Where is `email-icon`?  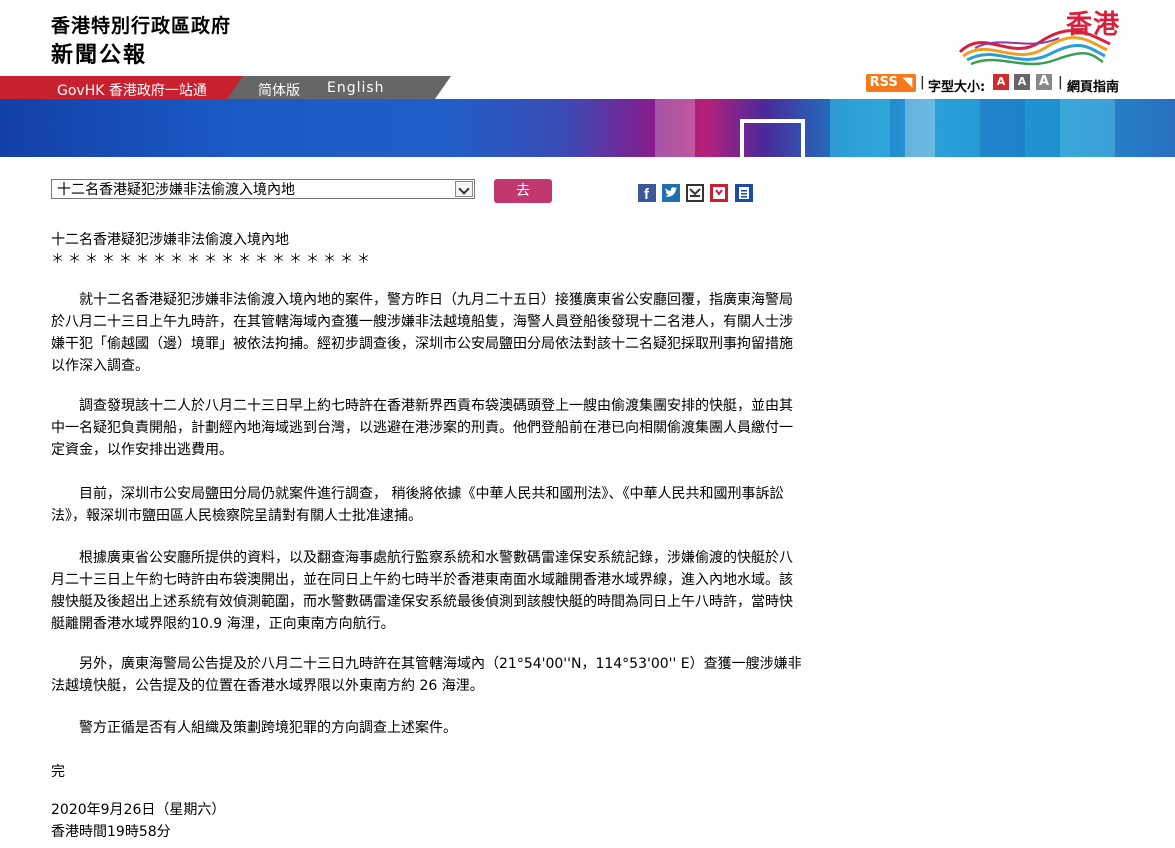
email-icon is located at coordinates (695, 193).